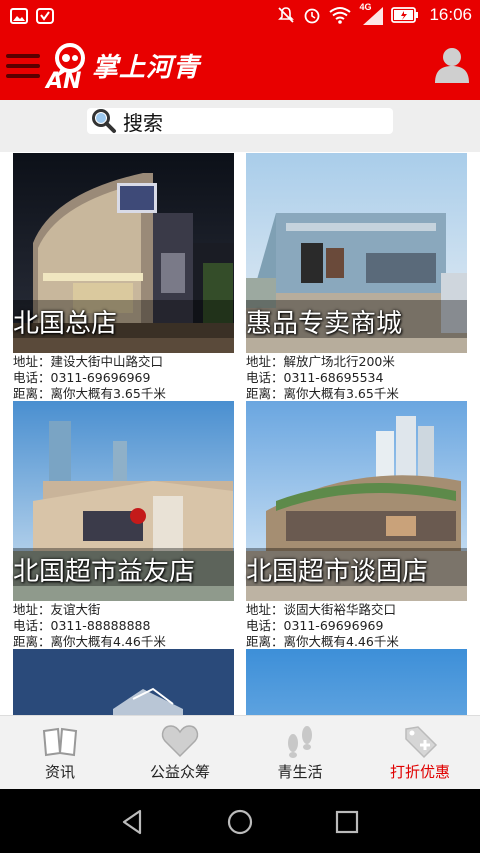 The image size is (480, 853). I want to click on tab-life: 青生活, so click(300, 752).